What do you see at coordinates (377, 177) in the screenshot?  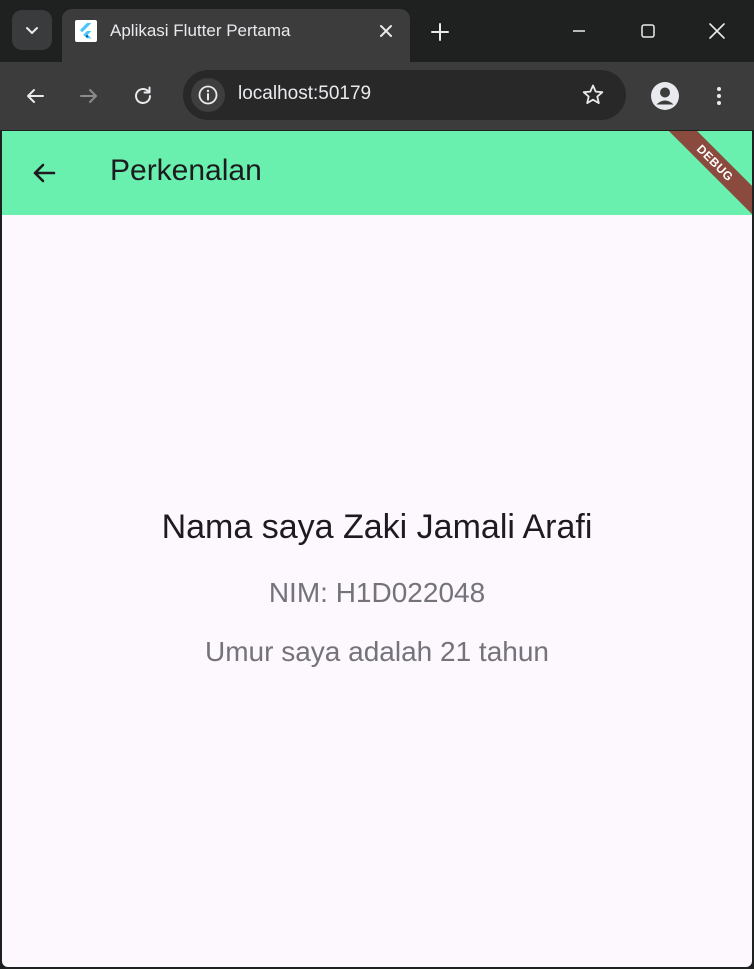 I see `app-bar: Perkenalan DEBUG` at bounding box center [377, 177].